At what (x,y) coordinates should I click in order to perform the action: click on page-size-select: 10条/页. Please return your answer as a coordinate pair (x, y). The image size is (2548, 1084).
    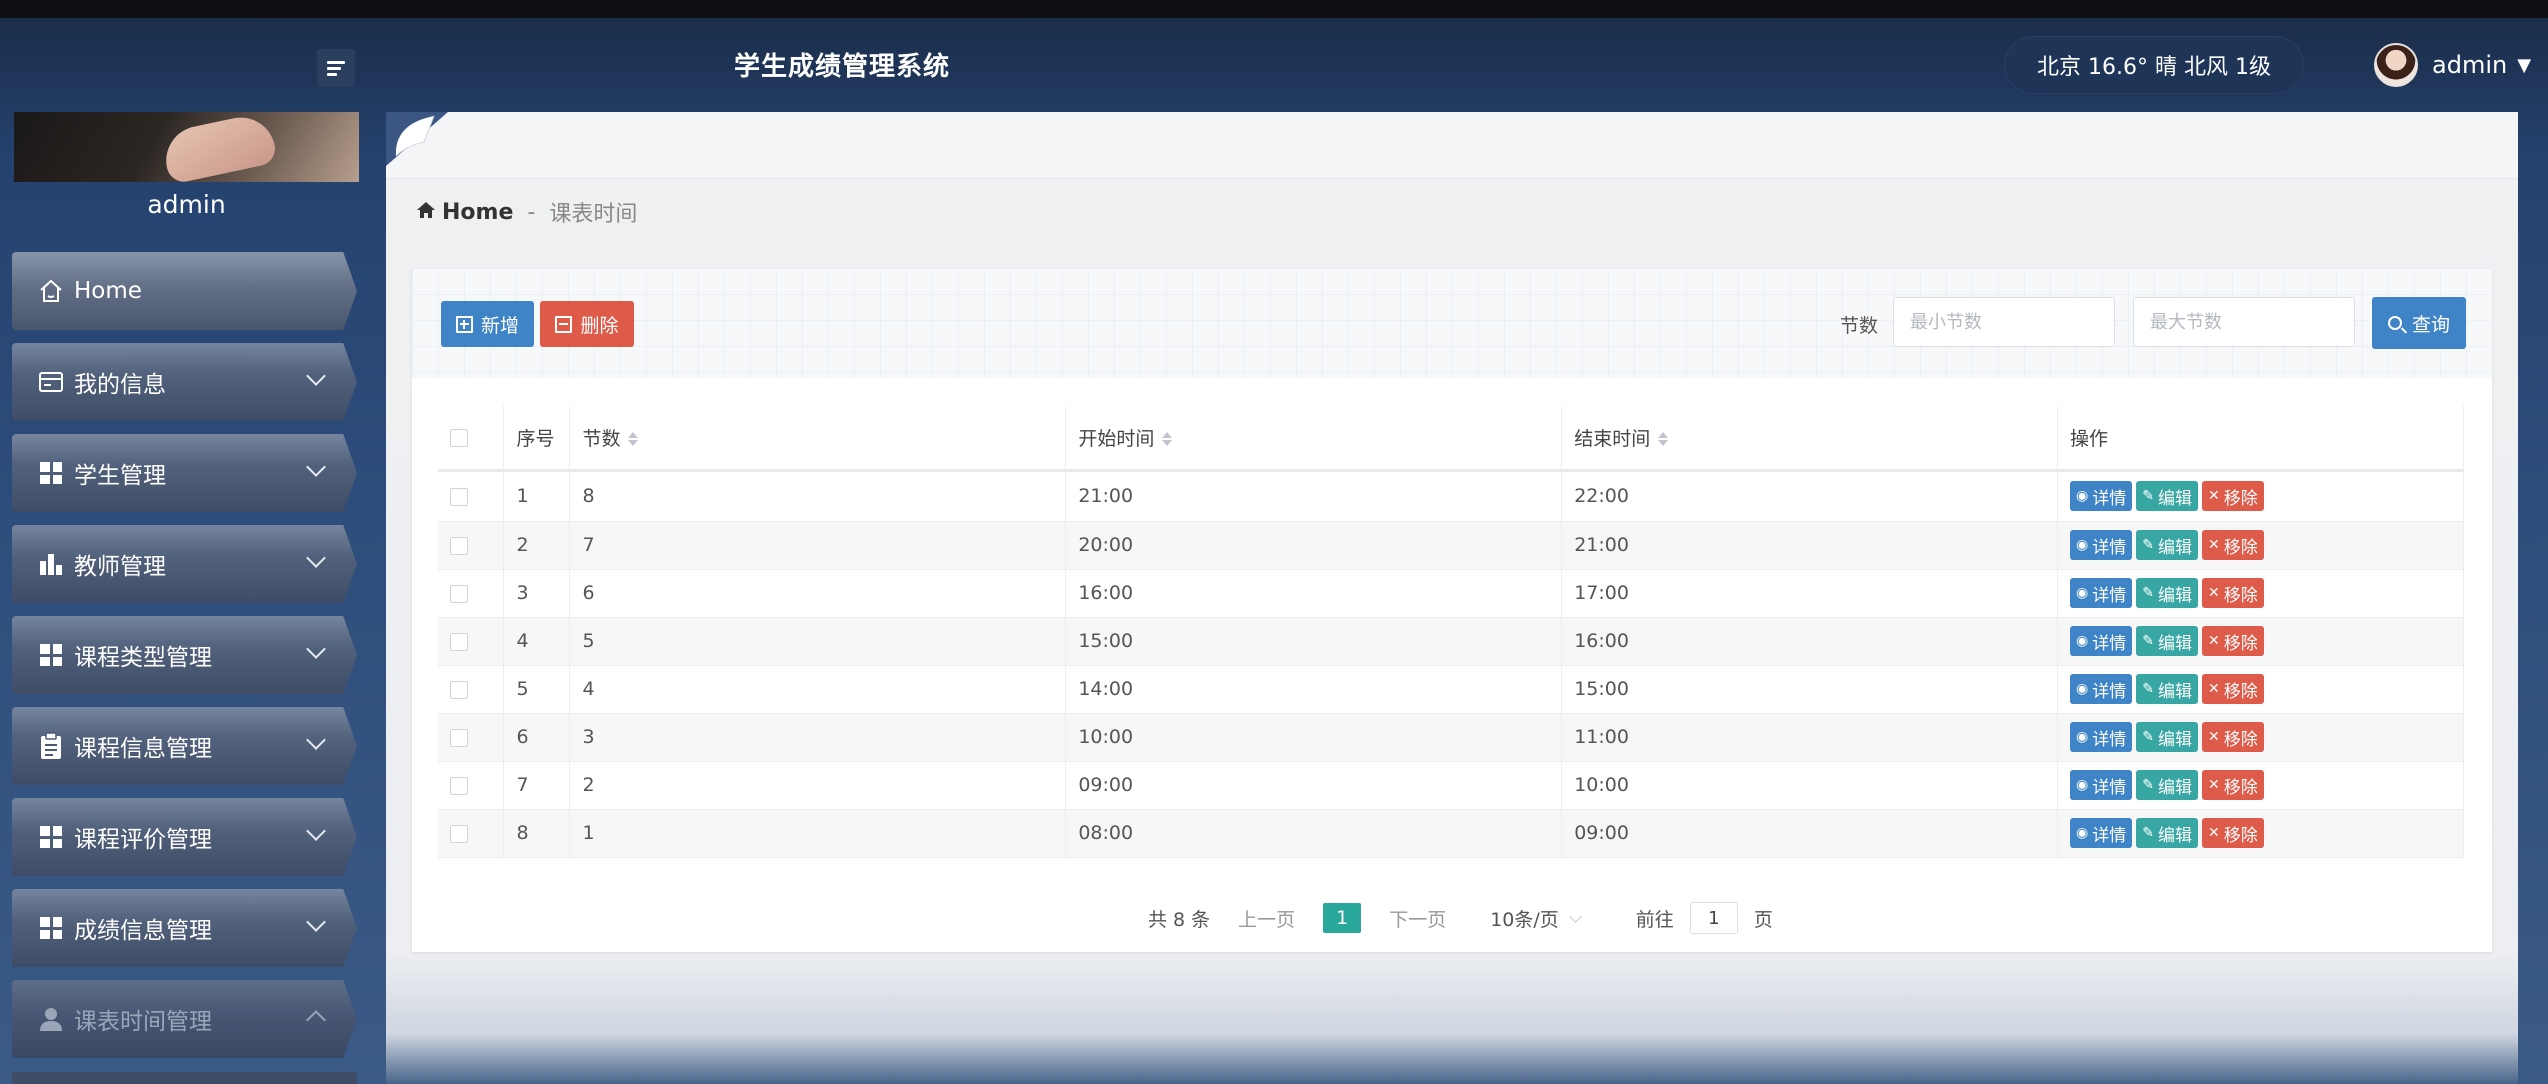
    Looking at the image, I should click on (1524, 918).